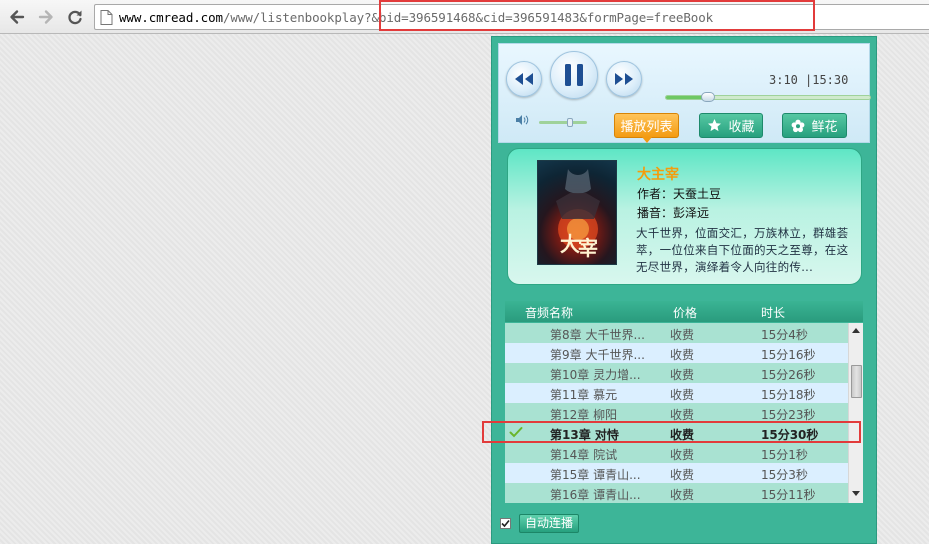 This screenshot has width=929, height=544. I want to click on forward-button, so click(46, 17).